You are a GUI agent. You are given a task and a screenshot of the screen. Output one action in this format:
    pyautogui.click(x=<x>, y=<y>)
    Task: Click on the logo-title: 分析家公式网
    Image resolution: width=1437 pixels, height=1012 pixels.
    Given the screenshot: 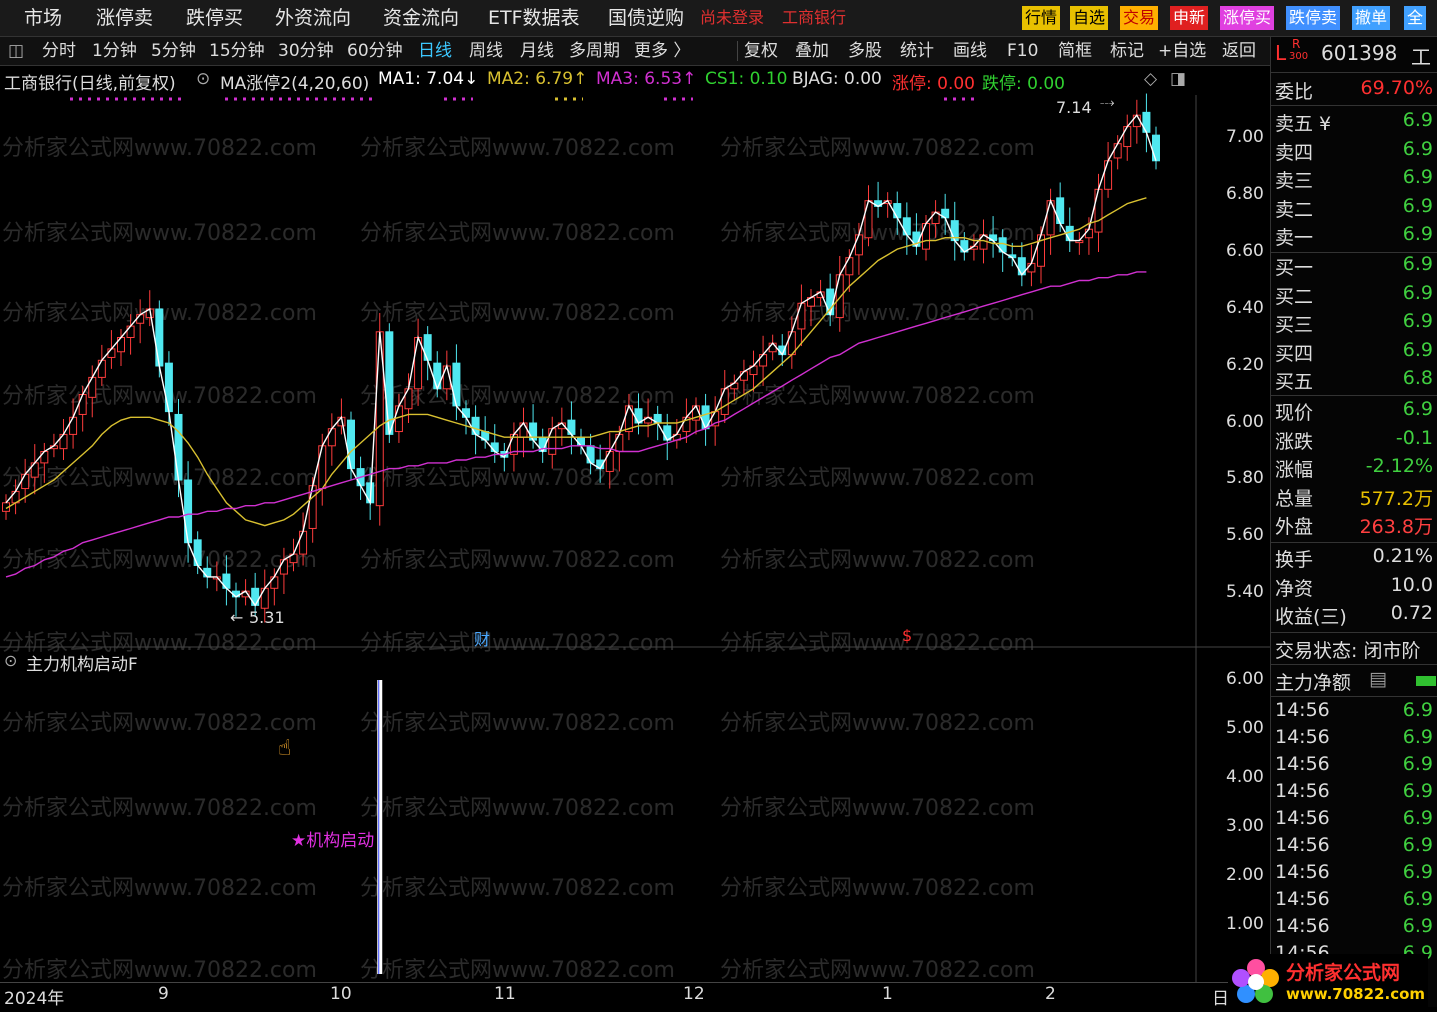 What is the action you would take?
    pyautogui.click(x=1343, y=973)
    